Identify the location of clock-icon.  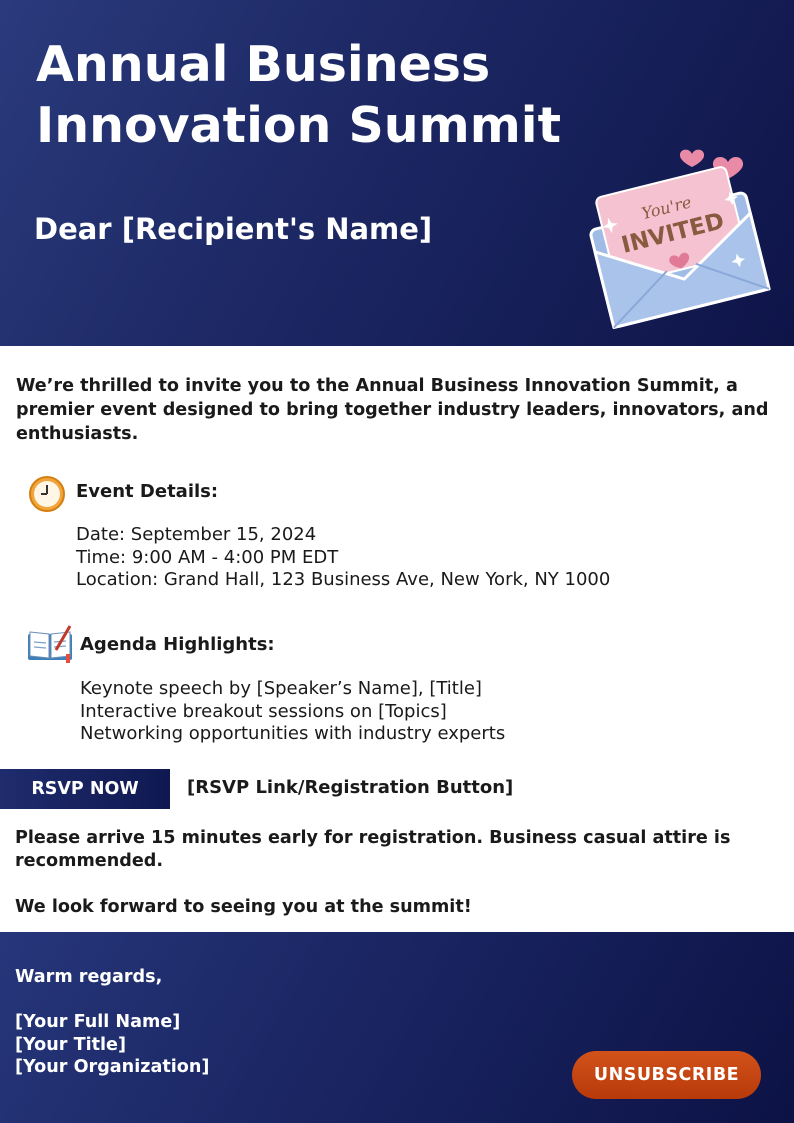
(47, 494).